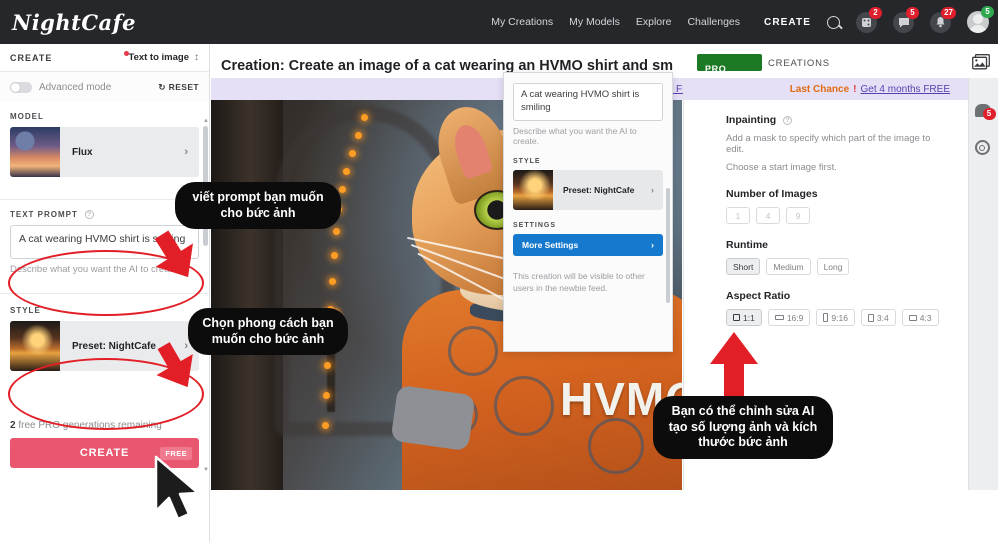 The width and height of the screenshot is (998, 542). I want to click on pro-upgrade-button: PRO, so click(729, 62).